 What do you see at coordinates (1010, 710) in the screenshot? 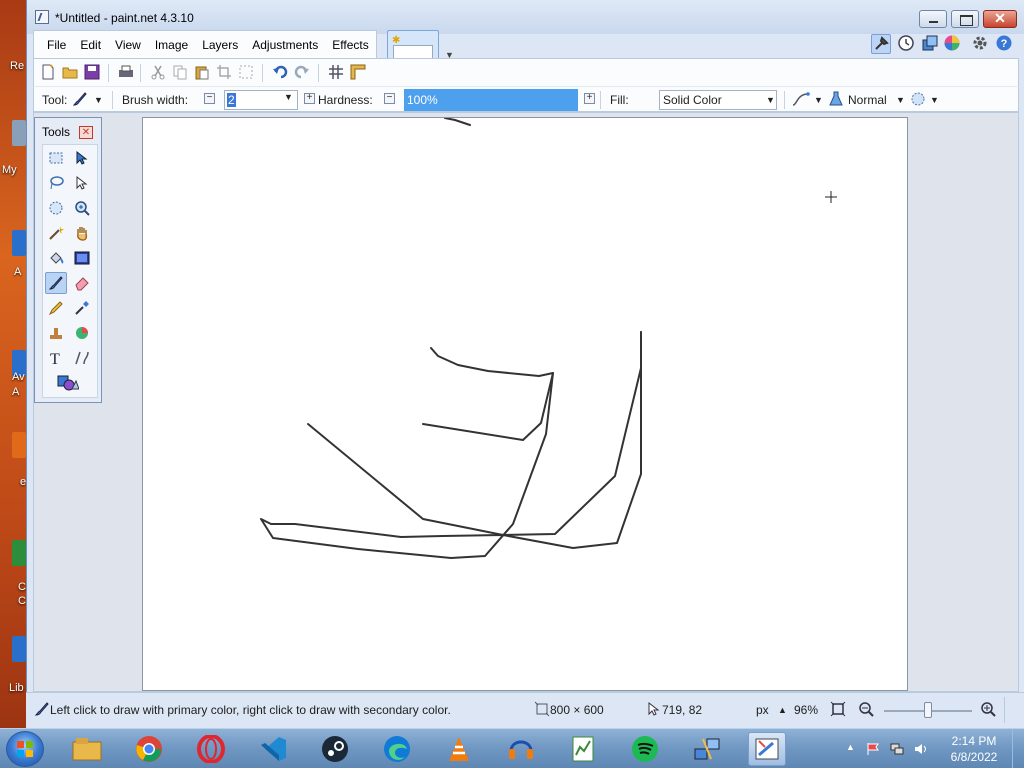
I see `resize-grip` at bounding box center [1010, 710].